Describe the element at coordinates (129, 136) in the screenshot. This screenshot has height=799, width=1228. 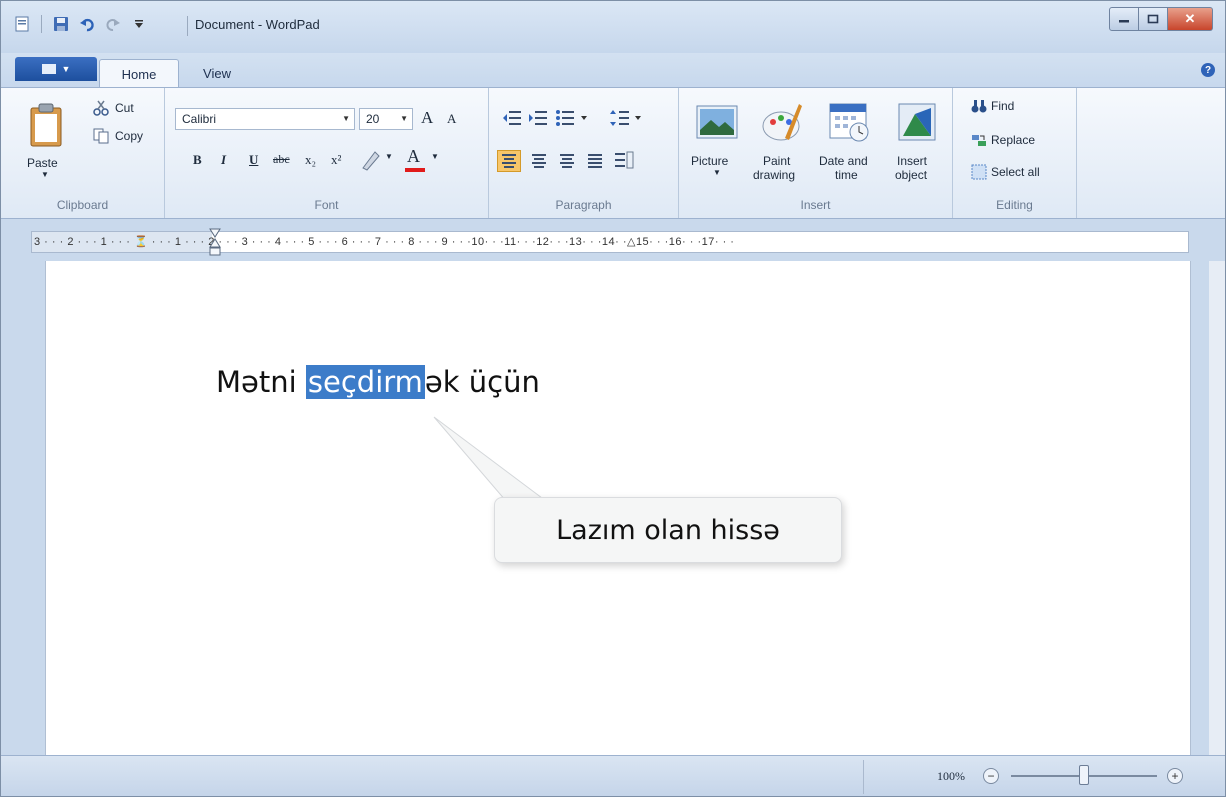
I see `copy-label: Copy` at that location.